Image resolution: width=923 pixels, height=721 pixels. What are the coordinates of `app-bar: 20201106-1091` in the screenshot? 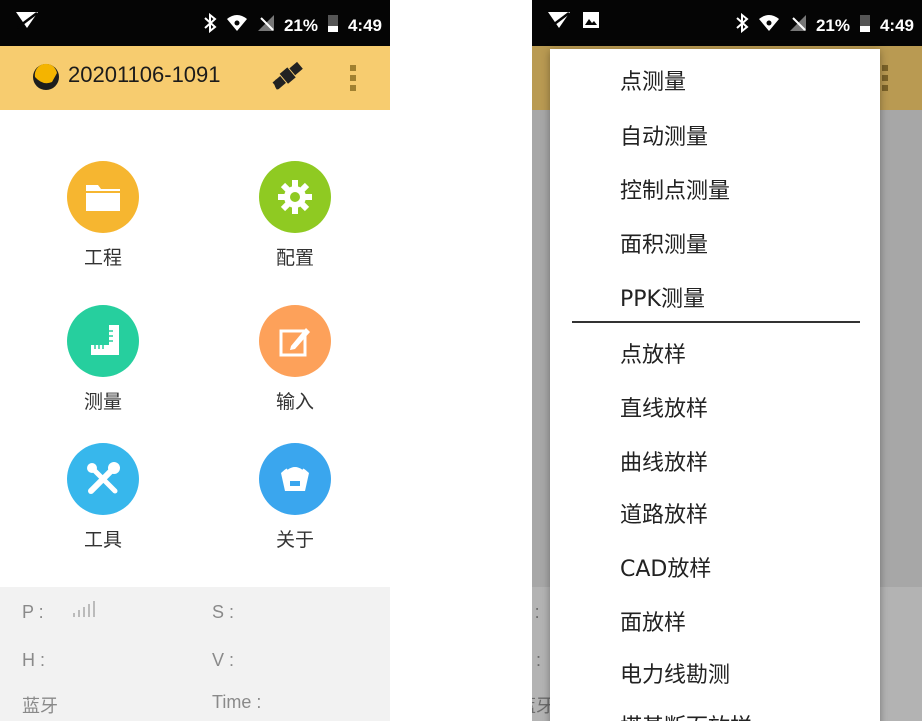 It's located at (195, 78).